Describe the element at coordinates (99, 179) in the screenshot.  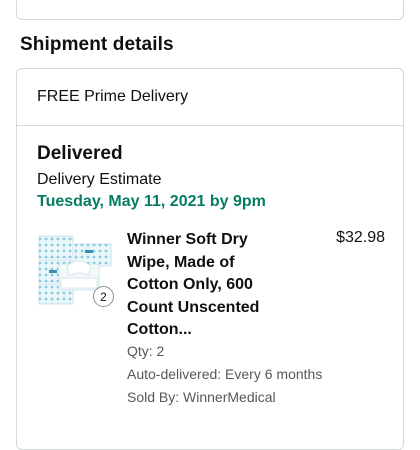
I see `delivery-estimate-label: Delivery Estimate` at that location.